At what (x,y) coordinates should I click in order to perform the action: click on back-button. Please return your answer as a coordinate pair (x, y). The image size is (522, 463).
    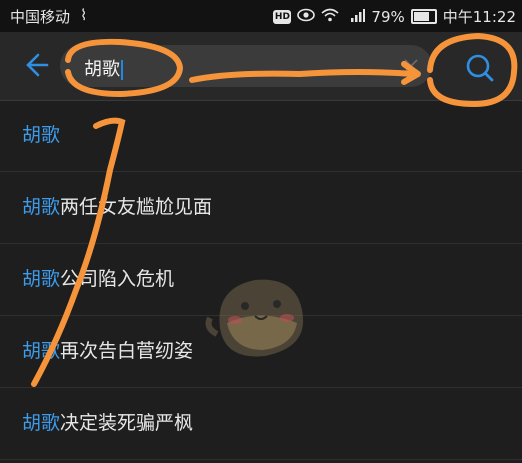
    Looking at the image, I should click on (35, 65).